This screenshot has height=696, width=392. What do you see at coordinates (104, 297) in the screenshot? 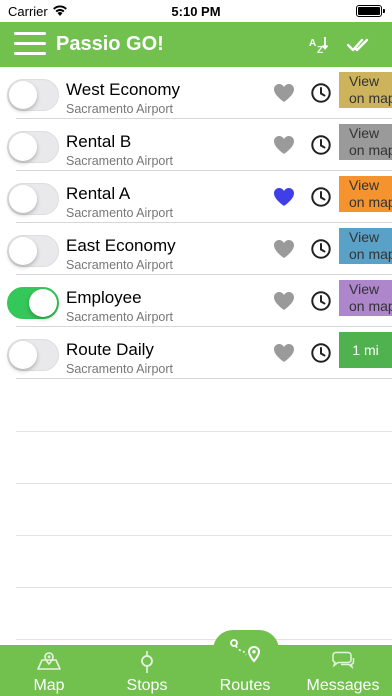
I see `route-name: Employee` at bounding box center [104, 297].